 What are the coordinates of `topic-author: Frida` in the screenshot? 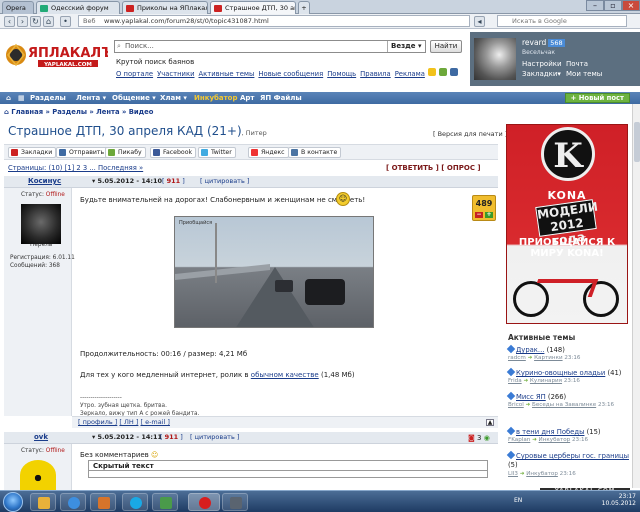 It's located at (515, 381).